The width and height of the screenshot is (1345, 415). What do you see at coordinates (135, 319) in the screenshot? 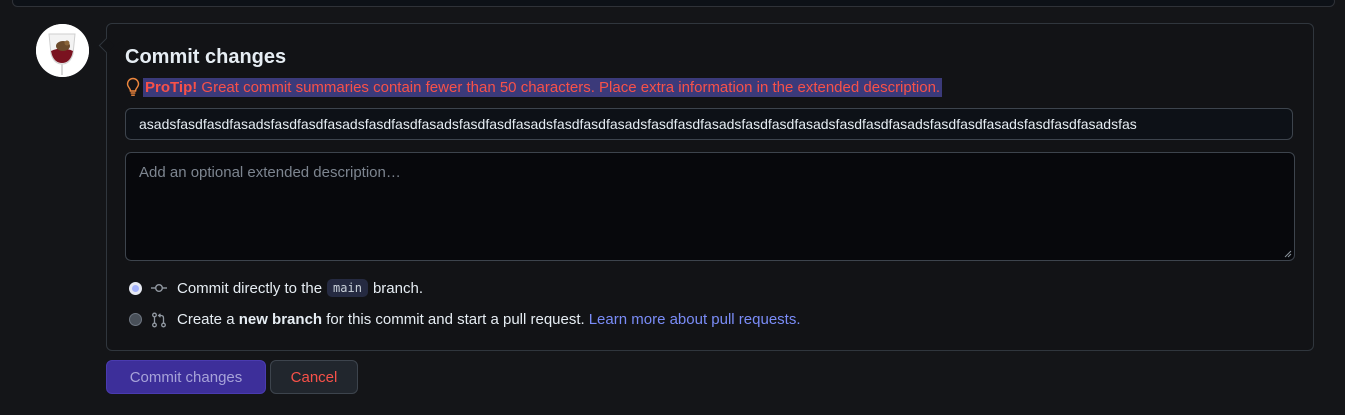
I see `new-branch-radio` at bounding box center [135, 319].